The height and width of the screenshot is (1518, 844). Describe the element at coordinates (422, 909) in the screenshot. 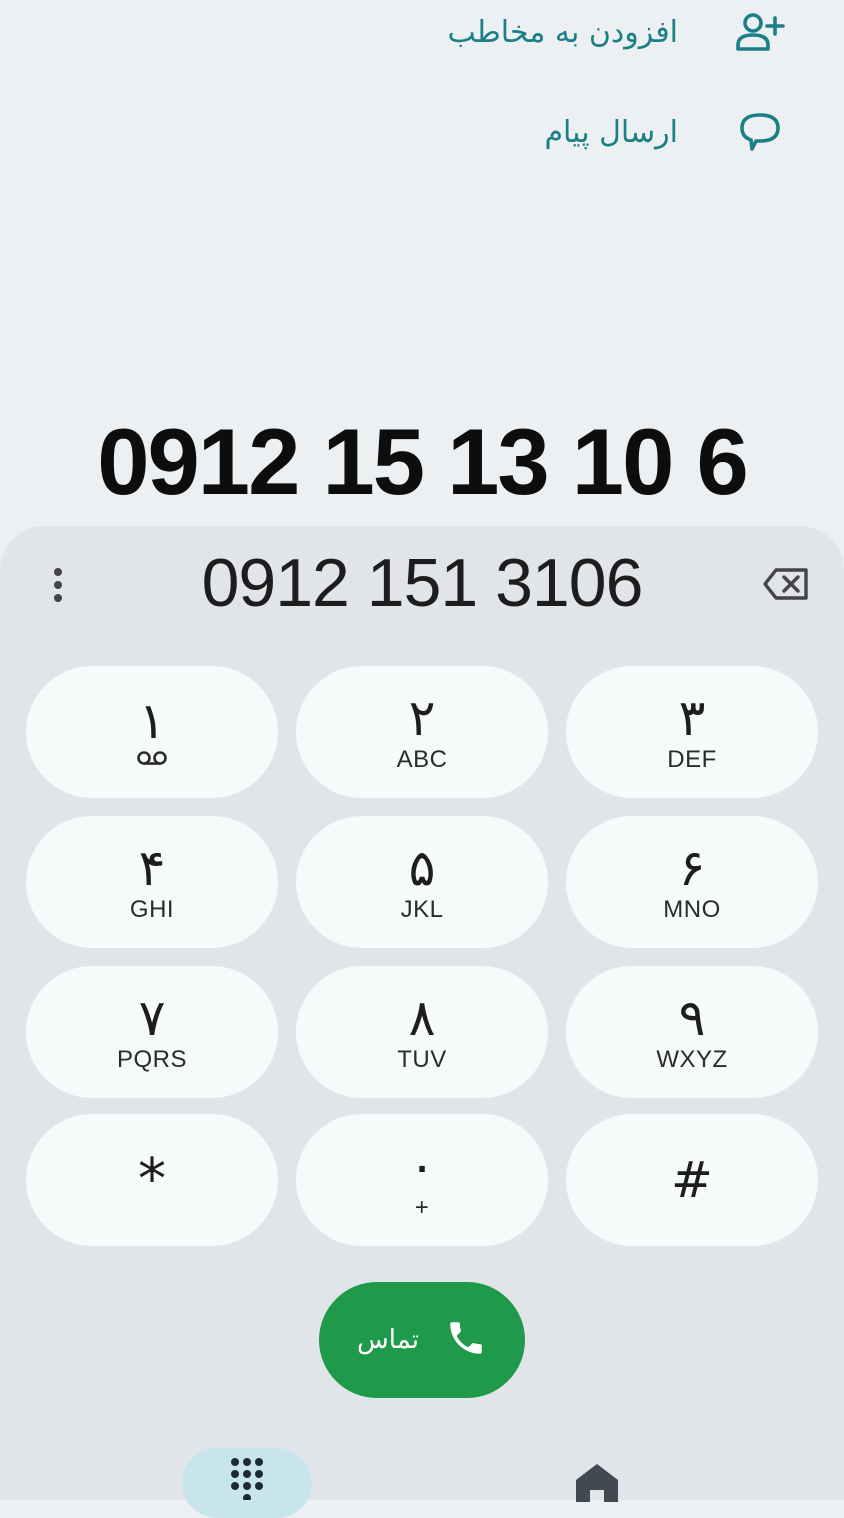

I see `key-letters: JKL` at that location.